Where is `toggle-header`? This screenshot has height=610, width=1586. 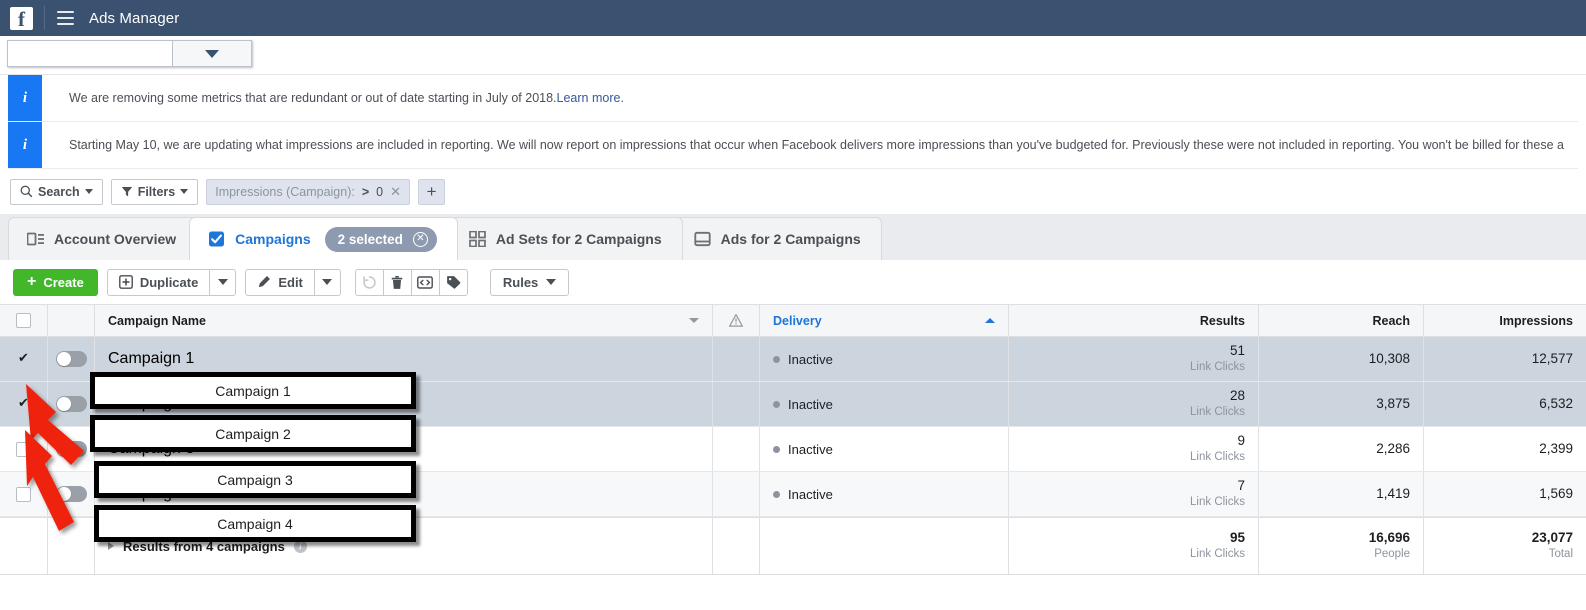 toggle-header is located at coordinates (71, 320).